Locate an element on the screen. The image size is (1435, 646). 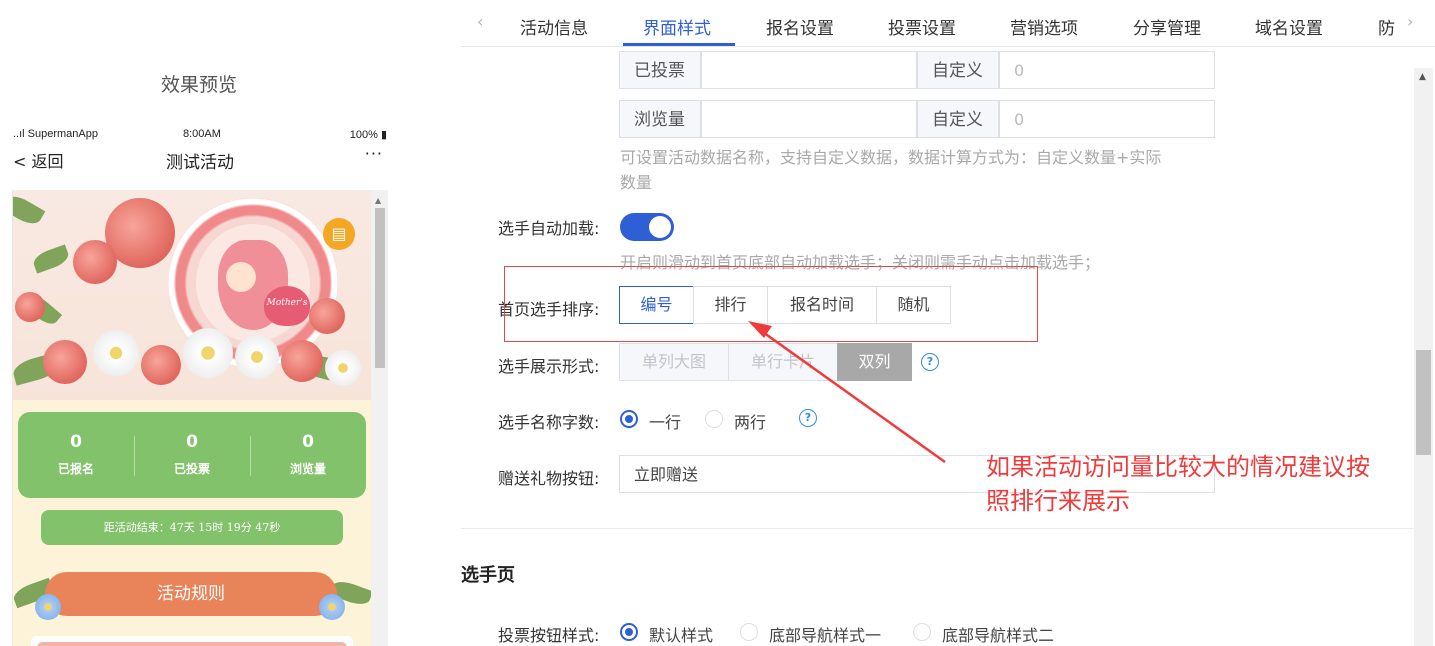
vote-style-nav2-radio is located at coordinates (922, 632).